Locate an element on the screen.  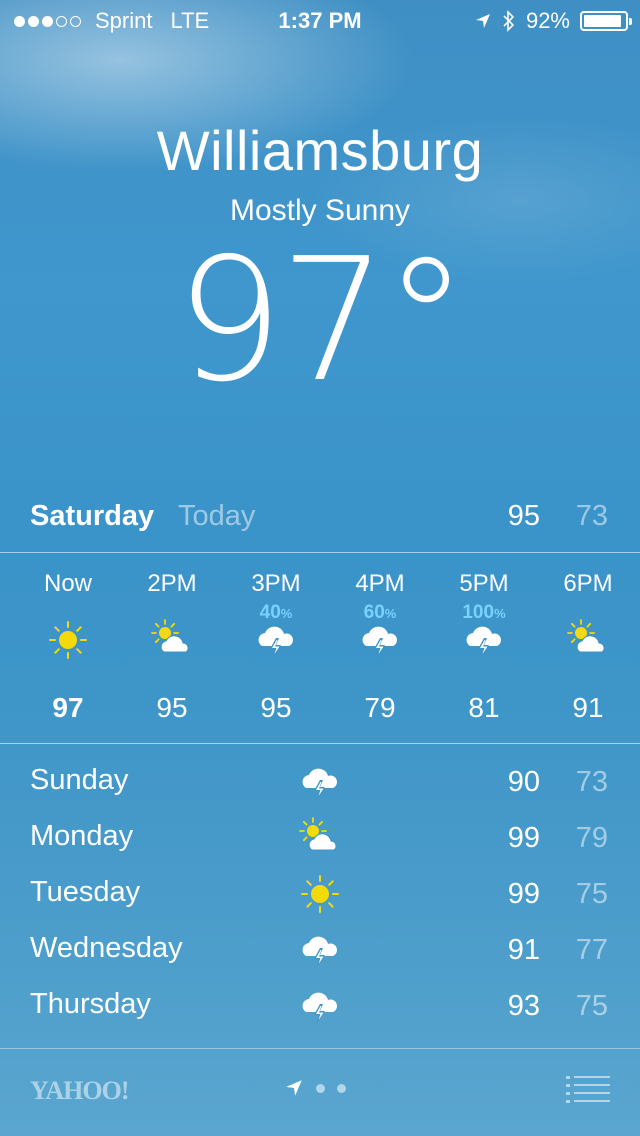
list-menu-icon is located at coordinates (588, 1090).